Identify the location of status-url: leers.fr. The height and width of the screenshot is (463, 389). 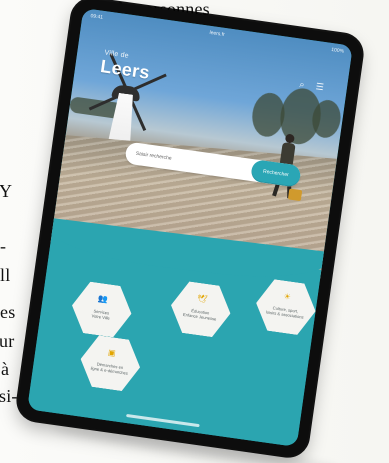
(217, 33).